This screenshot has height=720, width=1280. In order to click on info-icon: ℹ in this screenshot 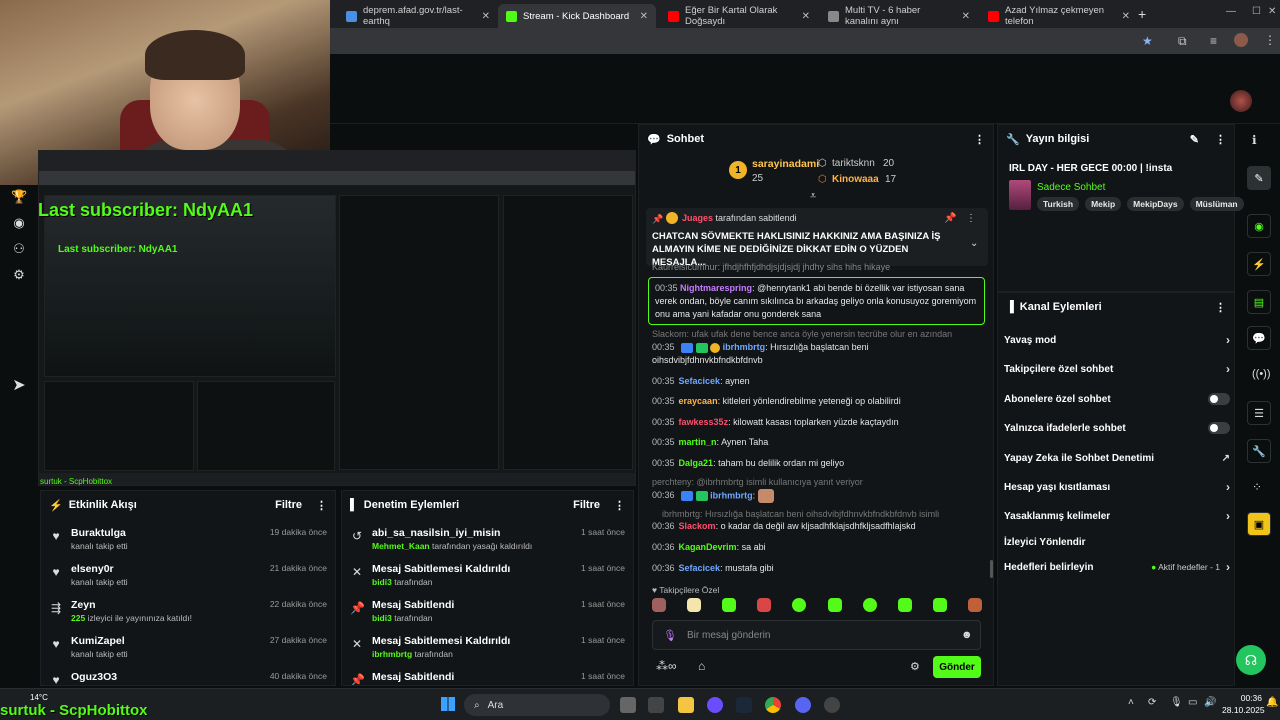, I will do `click(1254, 140)`.